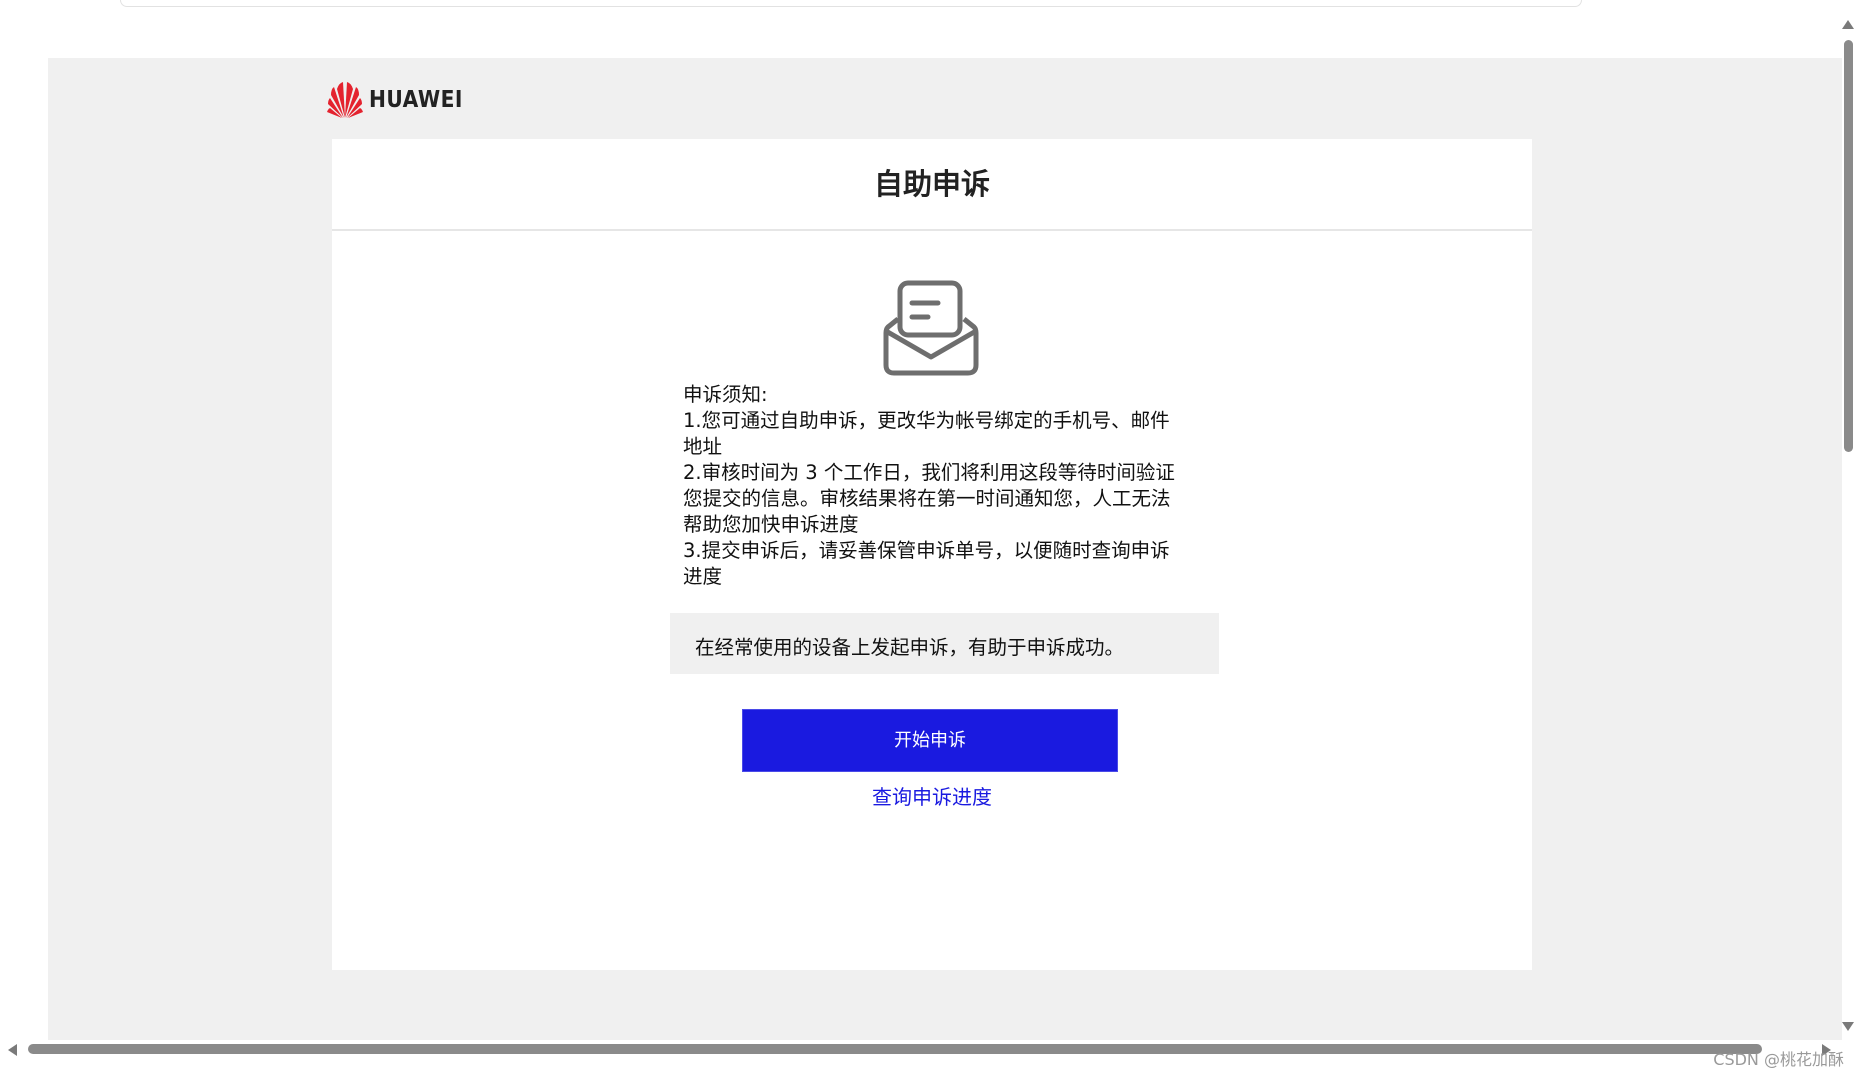 This screenshot has width=1860, height=1076. Describe the element at coordinates (345, 100) in the screenshot. I see `huawei-flower-icon` at that location.